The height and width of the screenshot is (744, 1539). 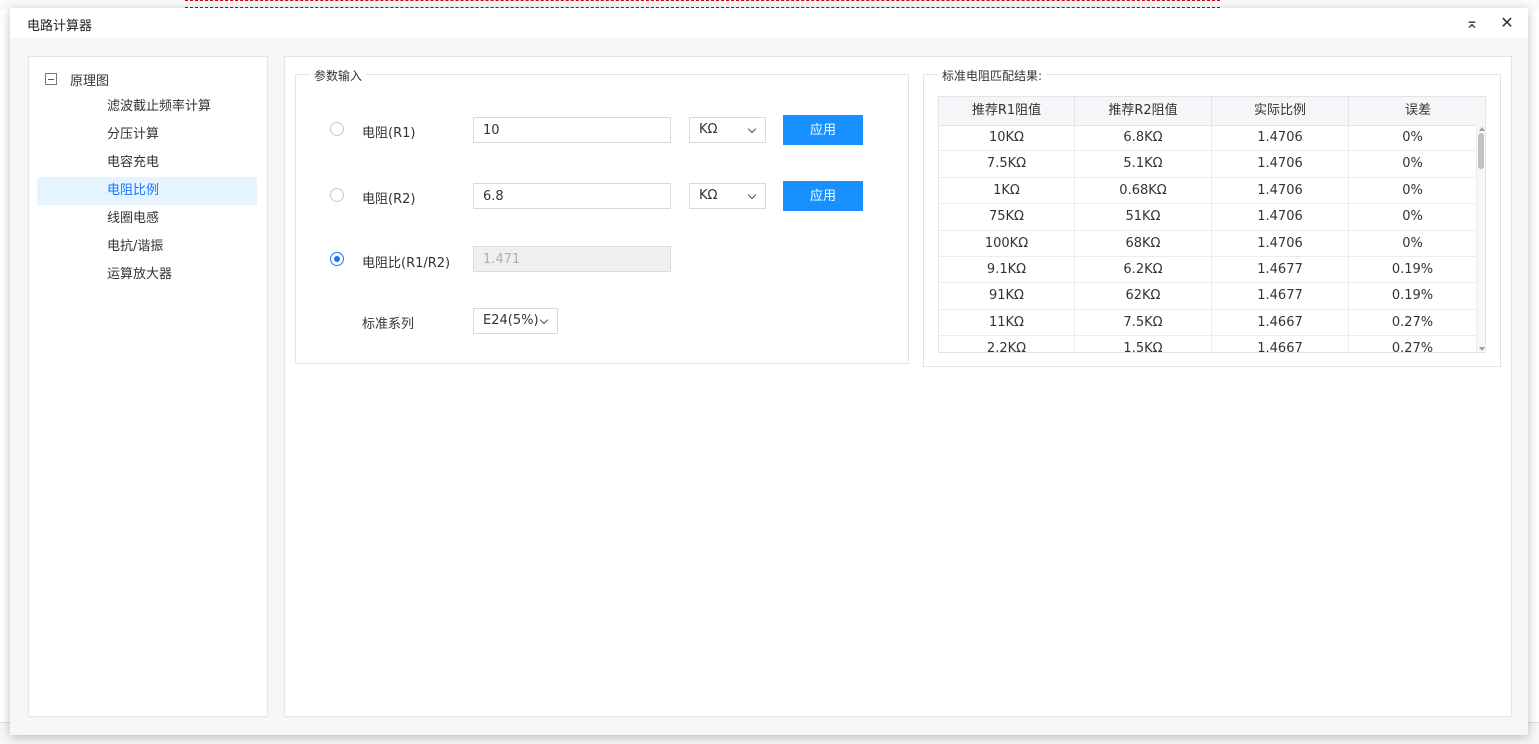 What do you see at coordinates (1482, 129) in the screenshot?
I see `scroll-up-icon` at bounding box center [1482, 129].